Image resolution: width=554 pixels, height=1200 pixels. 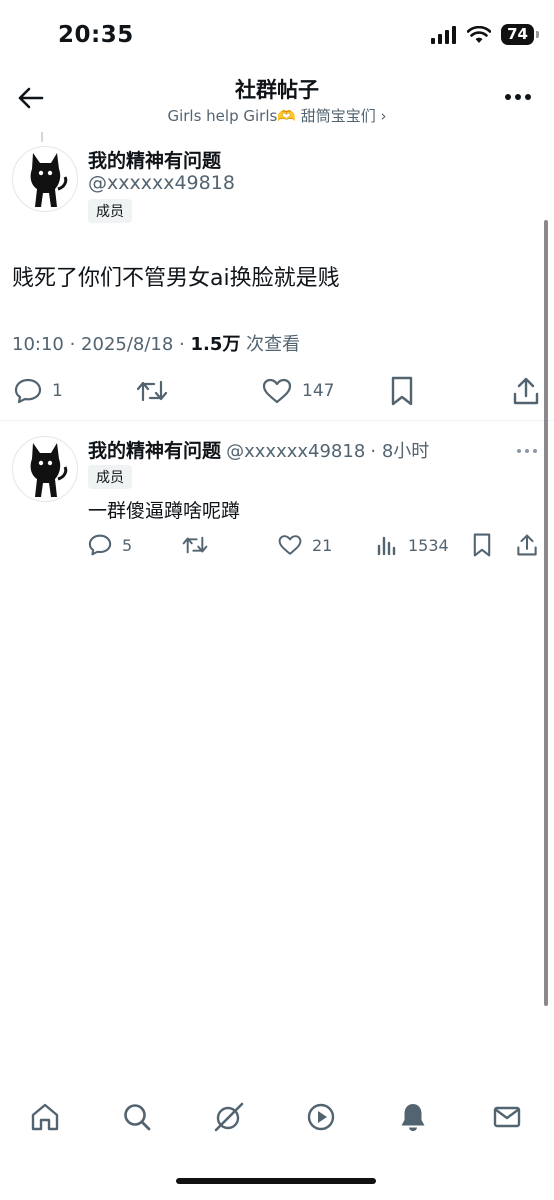 I want to click on share-button, so click(x=526, y=391).